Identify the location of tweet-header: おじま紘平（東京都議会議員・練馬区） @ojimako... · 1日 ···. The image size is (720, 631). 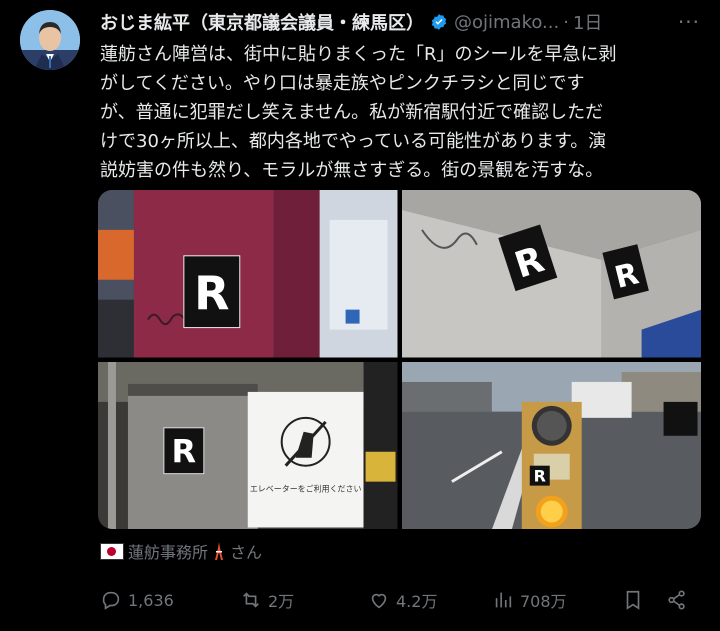
(400, 22).